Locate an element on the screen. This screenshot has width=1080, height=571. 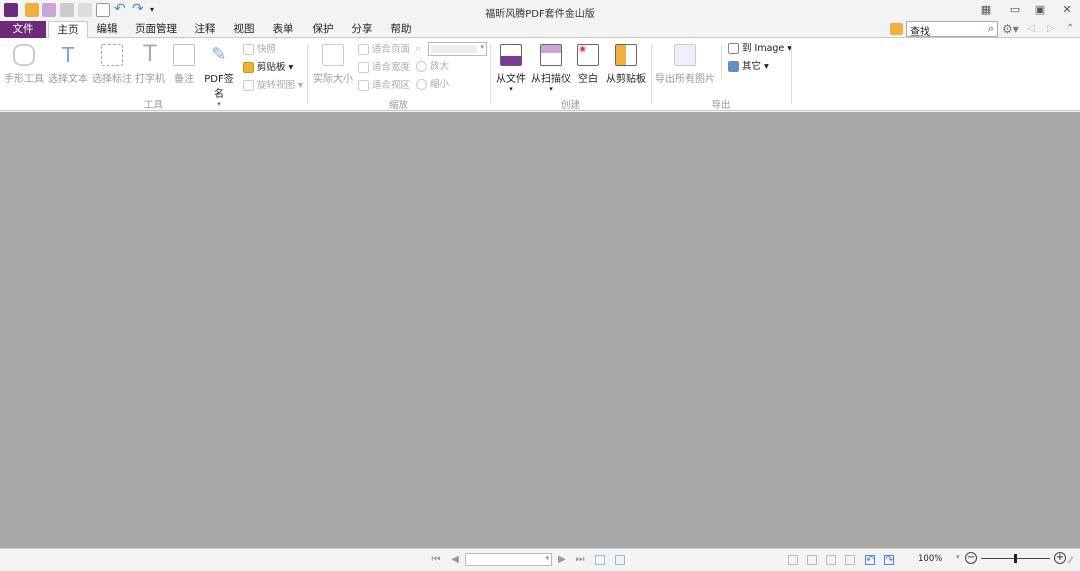
note-button: 备注 is located at coordinates (184, 64).